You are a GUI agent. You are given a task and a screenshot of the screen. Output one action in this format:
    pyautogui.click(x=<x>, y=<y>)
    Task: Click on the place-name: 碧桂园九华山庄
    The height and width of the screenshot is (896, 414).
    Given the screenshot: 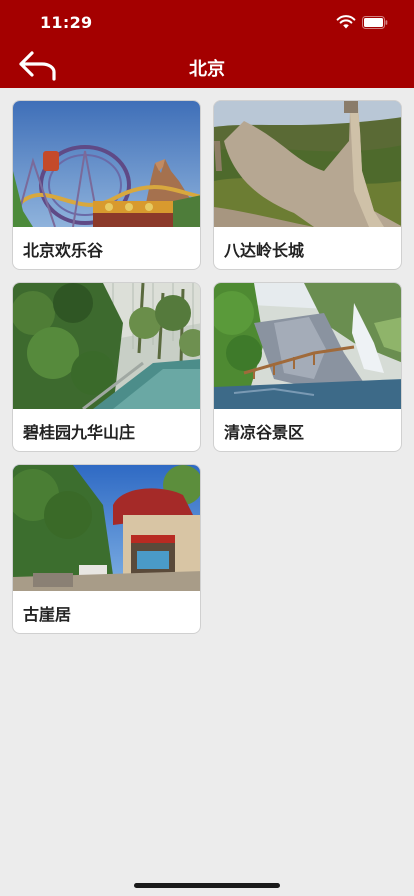 What is the action you would take?
    pyautogui.click(x=79, y=432)
    